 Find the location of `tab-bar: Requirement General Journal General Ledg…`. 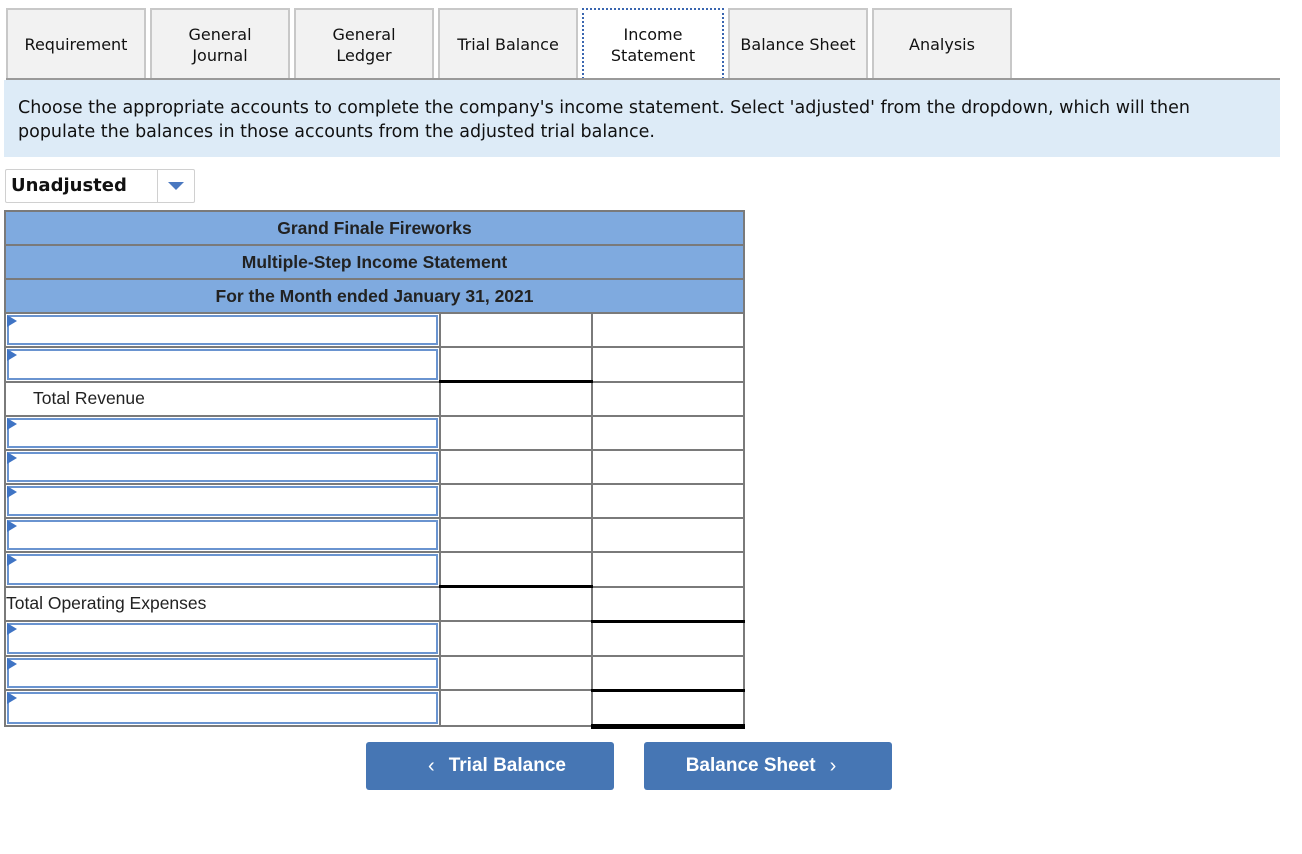

tab-bar: Requirement General Journal General Ledg… is located at coordinates (511, 43).